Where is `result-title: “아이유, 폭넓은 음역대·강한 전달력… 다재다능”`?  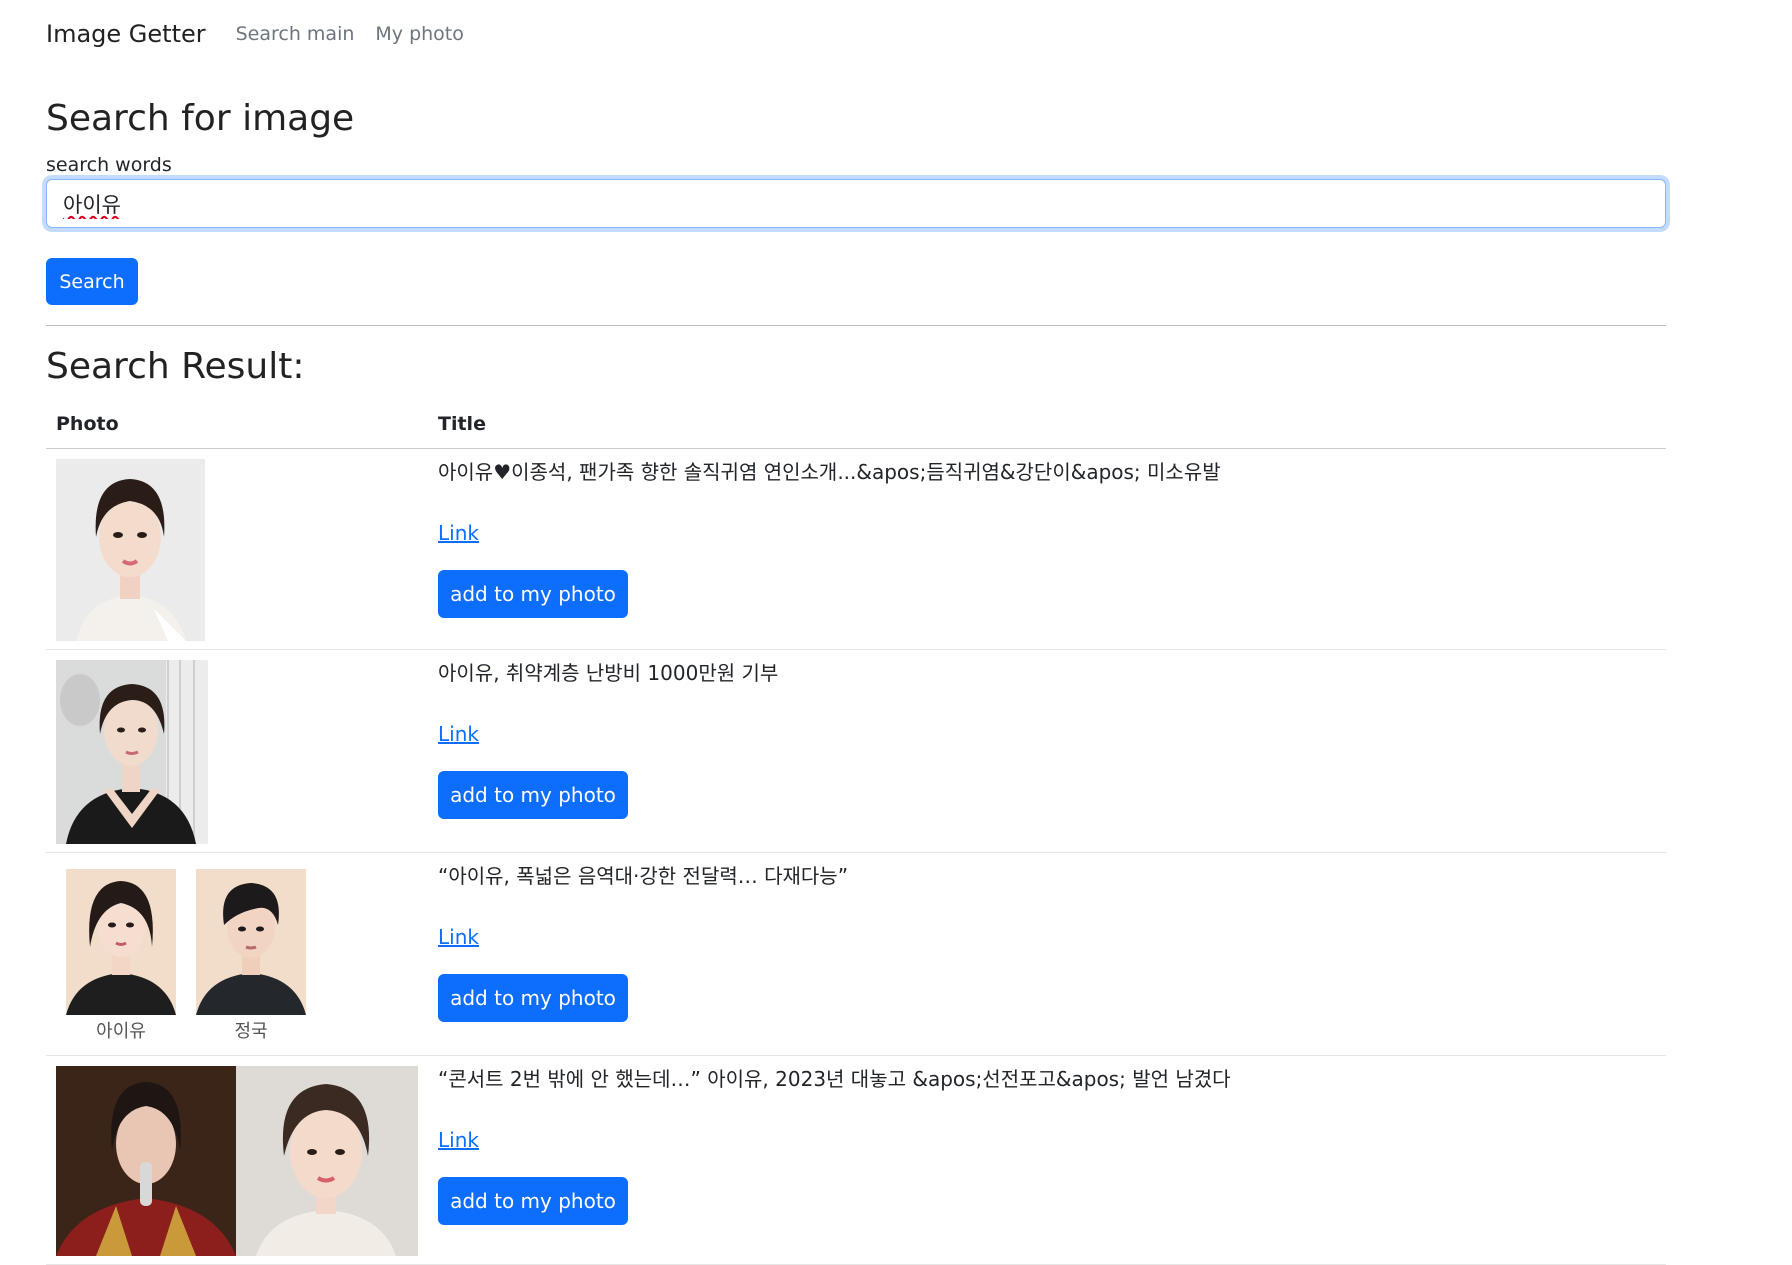
result-title: “아이유, 폭넓은 음역대·강한 전달력… 다재다능” is located at coordinates (643, 876).